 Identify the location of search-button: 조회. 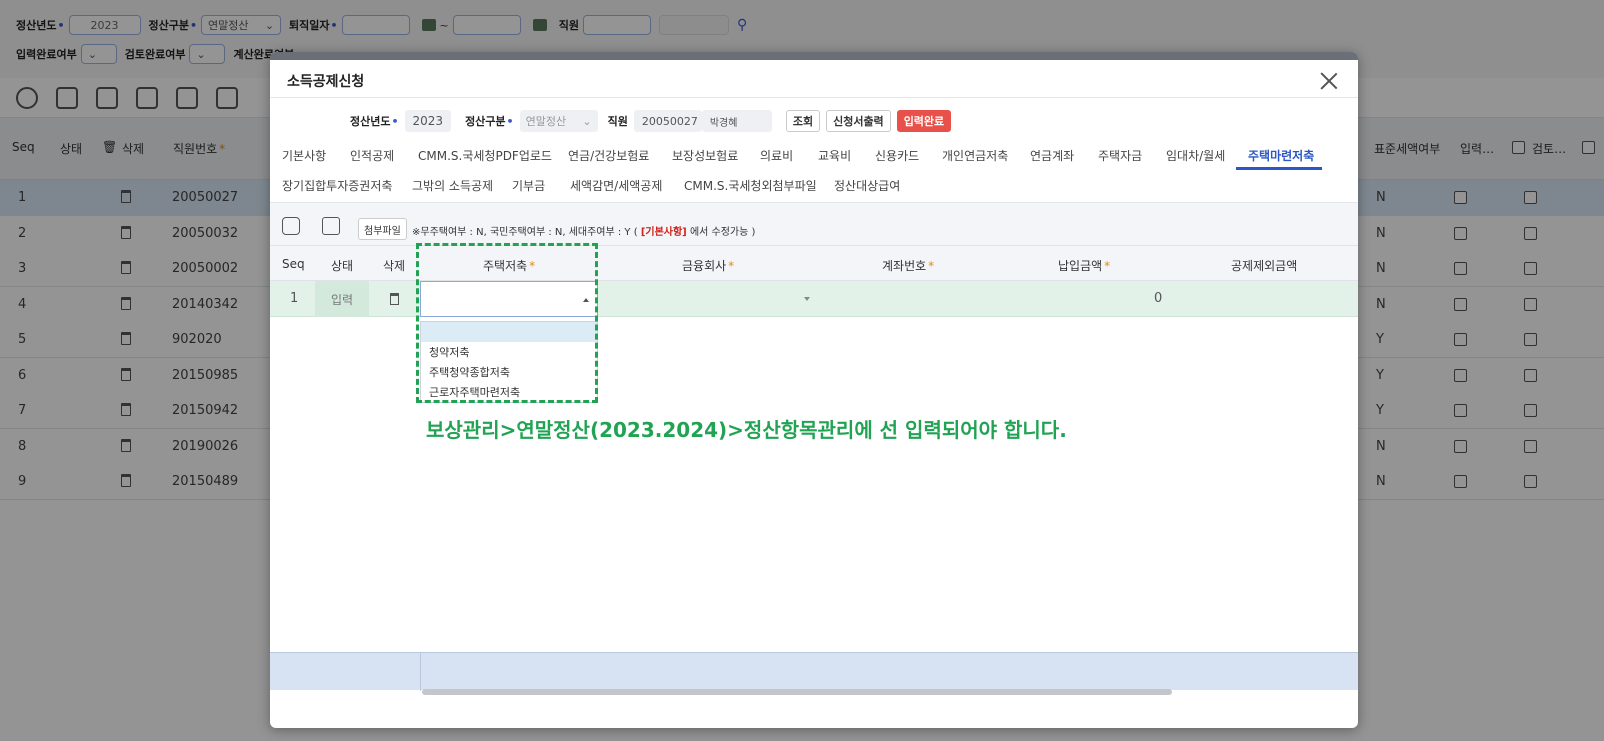
(803, 121).